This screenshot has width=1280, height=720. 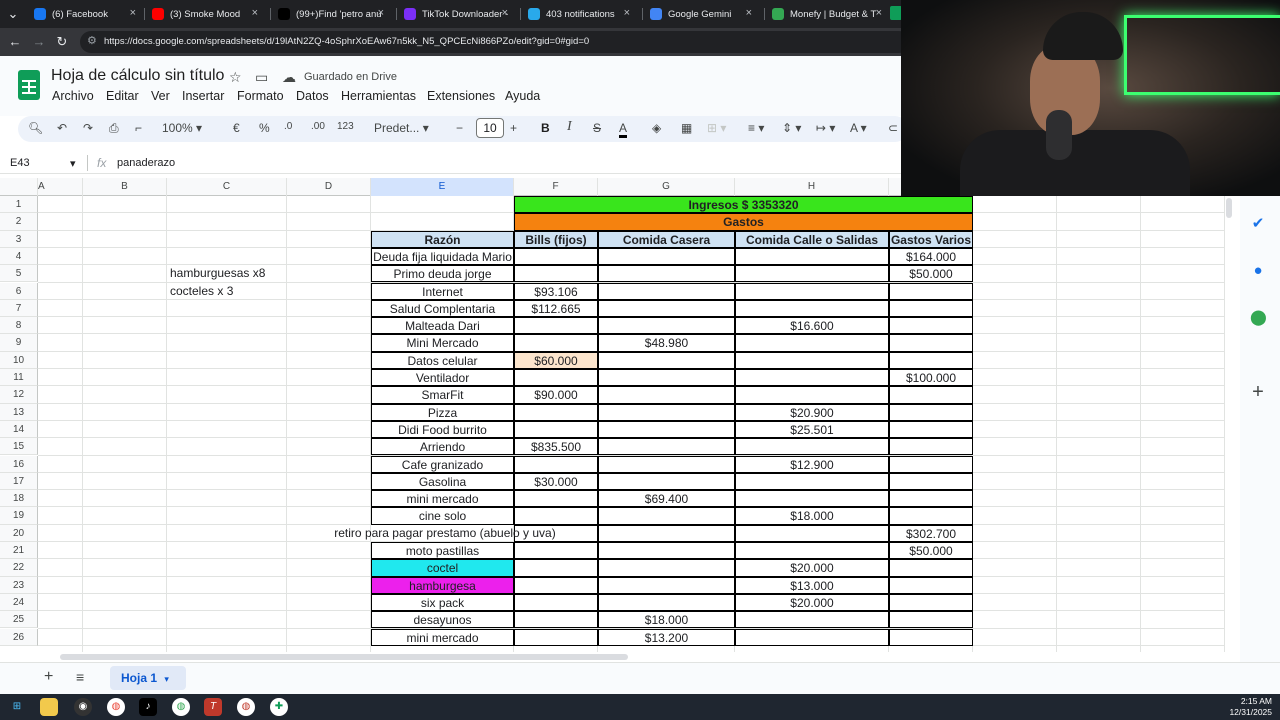 What do you see at coordinates (43, 163) in the screenshot?
I see `name-box: E43 ▾` at bounding box center [43, 163].